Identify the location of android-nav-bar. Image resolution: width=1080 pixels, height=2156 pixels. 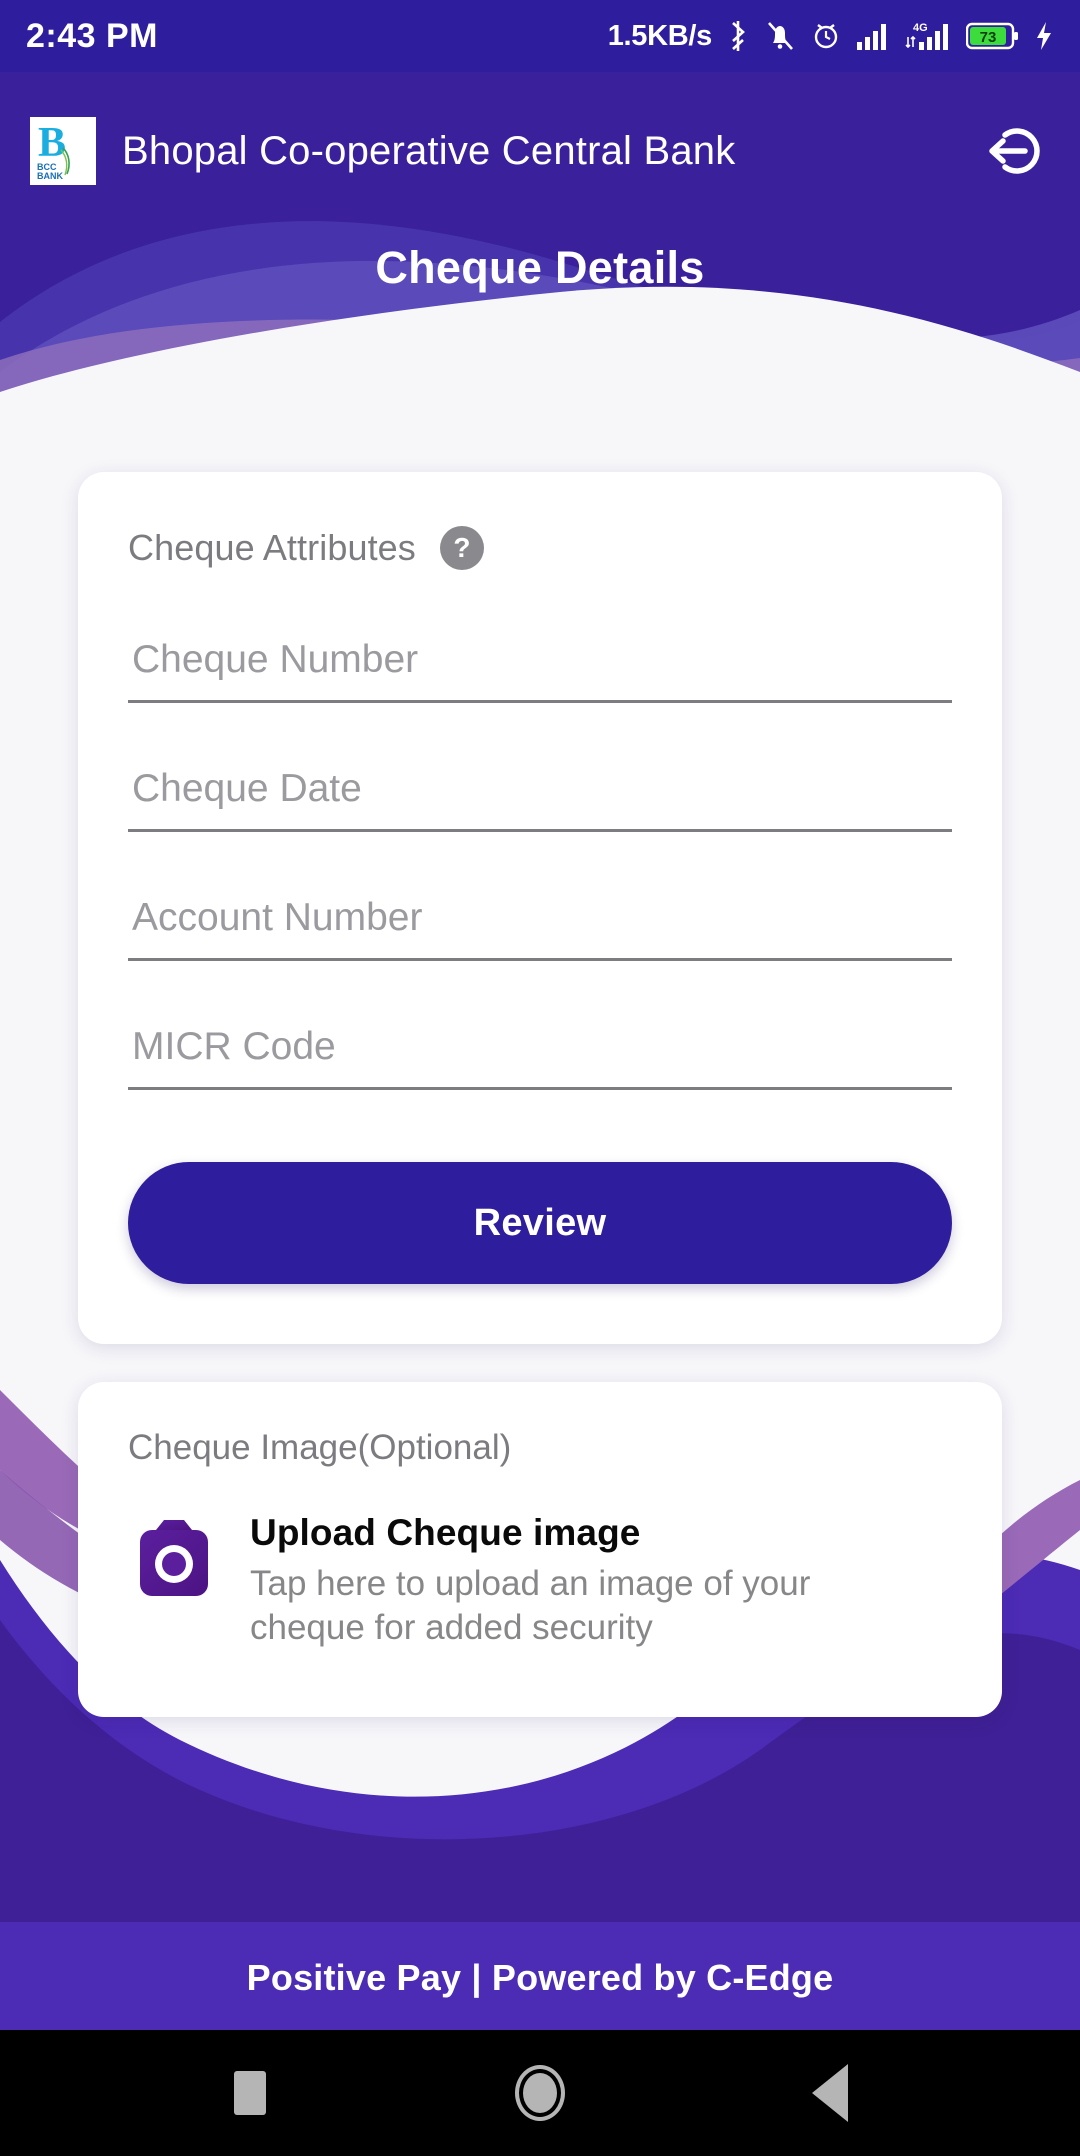
(540, 2093).